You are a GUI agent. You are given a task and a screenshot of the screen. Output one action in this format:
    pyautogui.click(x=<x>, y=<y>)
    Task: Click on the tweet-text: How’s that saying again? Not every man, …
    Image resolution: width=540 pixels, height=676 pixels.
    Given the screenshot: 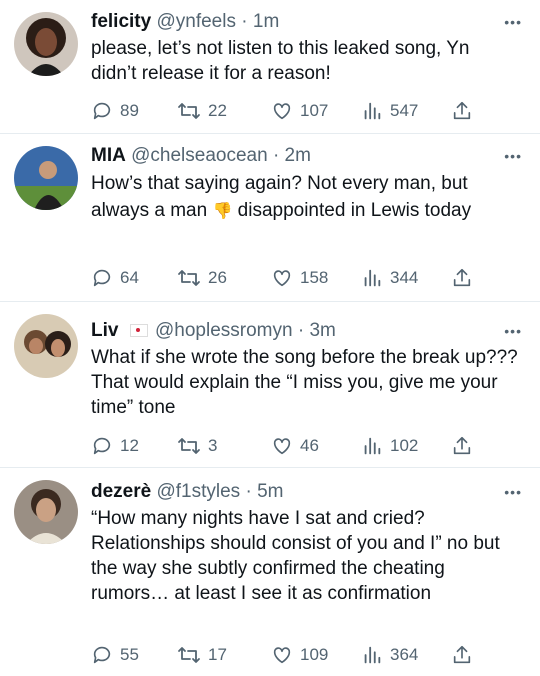 What is the action you would take?
    pyautogui.click(x=305, y=197)
    